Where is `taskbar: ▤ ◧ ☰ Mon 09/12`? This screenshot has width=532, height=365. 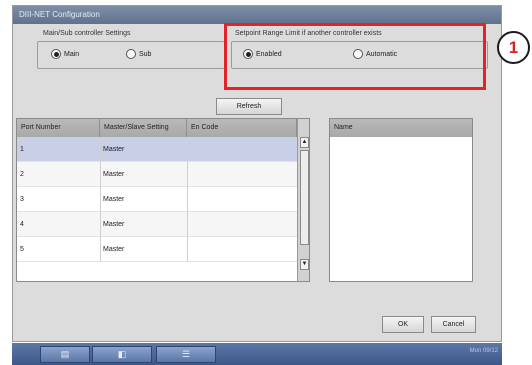 taskbar: ▤ ◧ ☰ Mon 09/12 is located at coordinates (257, 354).